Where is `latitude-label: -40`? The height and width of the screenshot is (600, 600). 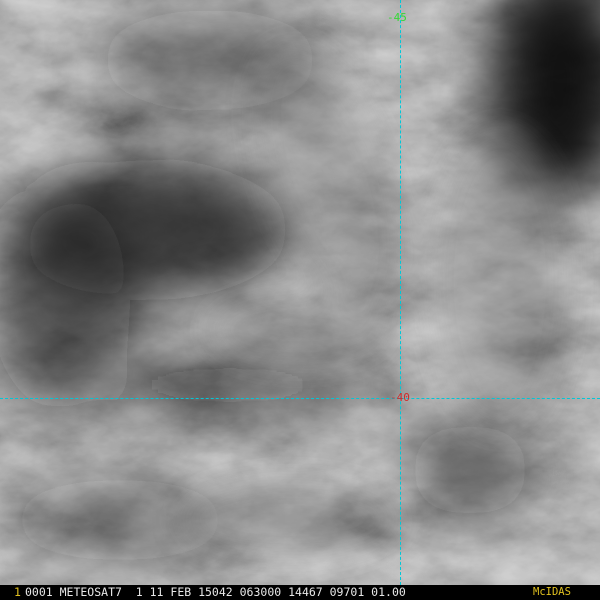
latitude-label: -40 is located at coordinates (400, 397).